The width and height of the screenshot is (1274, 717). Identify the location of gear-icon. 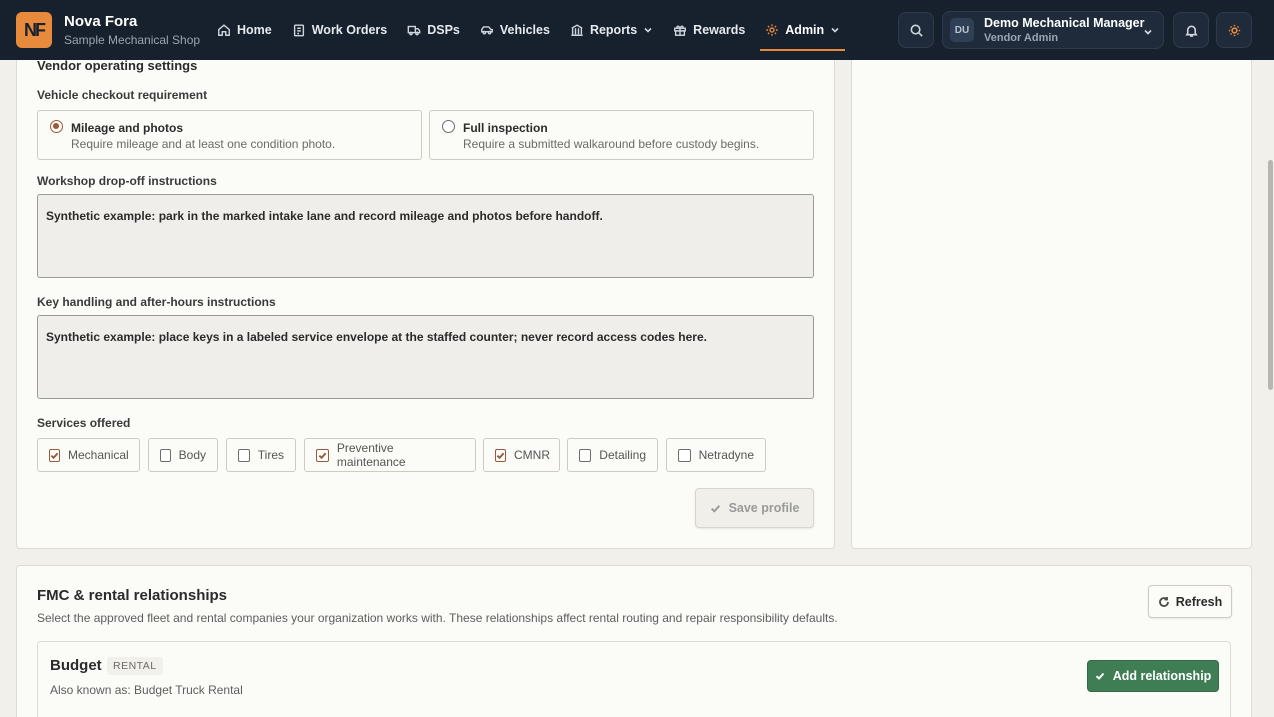
(772, 30).